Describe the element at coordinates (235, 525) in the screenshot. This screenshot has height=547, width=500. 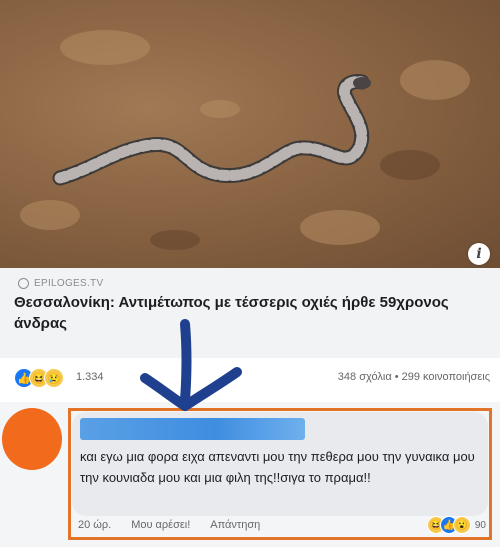
I see `comment-reply-button: Απάντηση` at that location.